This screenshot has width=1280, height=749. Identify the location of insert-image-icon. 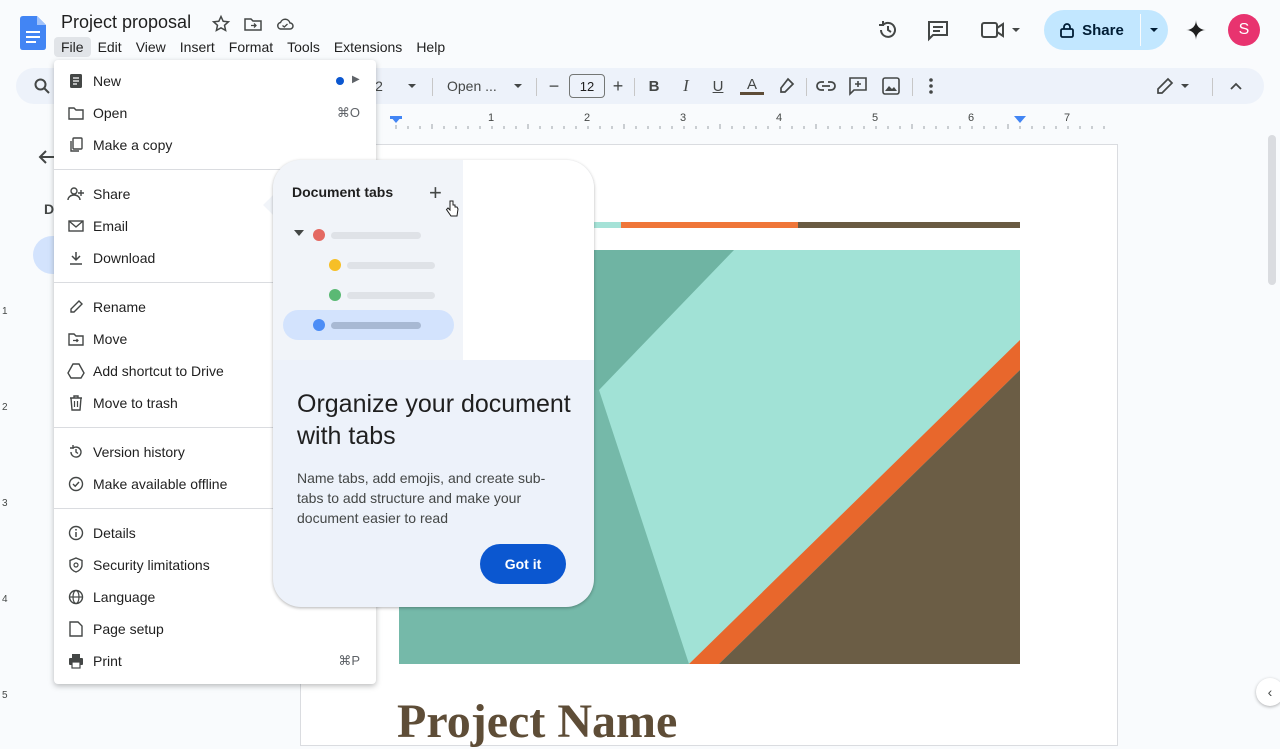
(891, 86).